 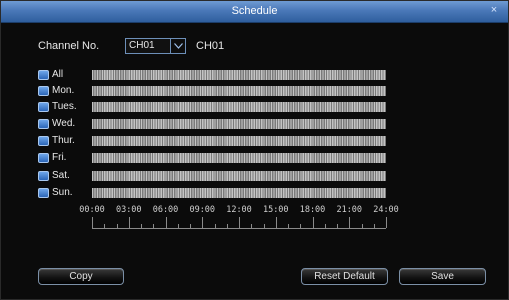 I want to click on day-row-mon: Mon., so click(x=218, y=91).